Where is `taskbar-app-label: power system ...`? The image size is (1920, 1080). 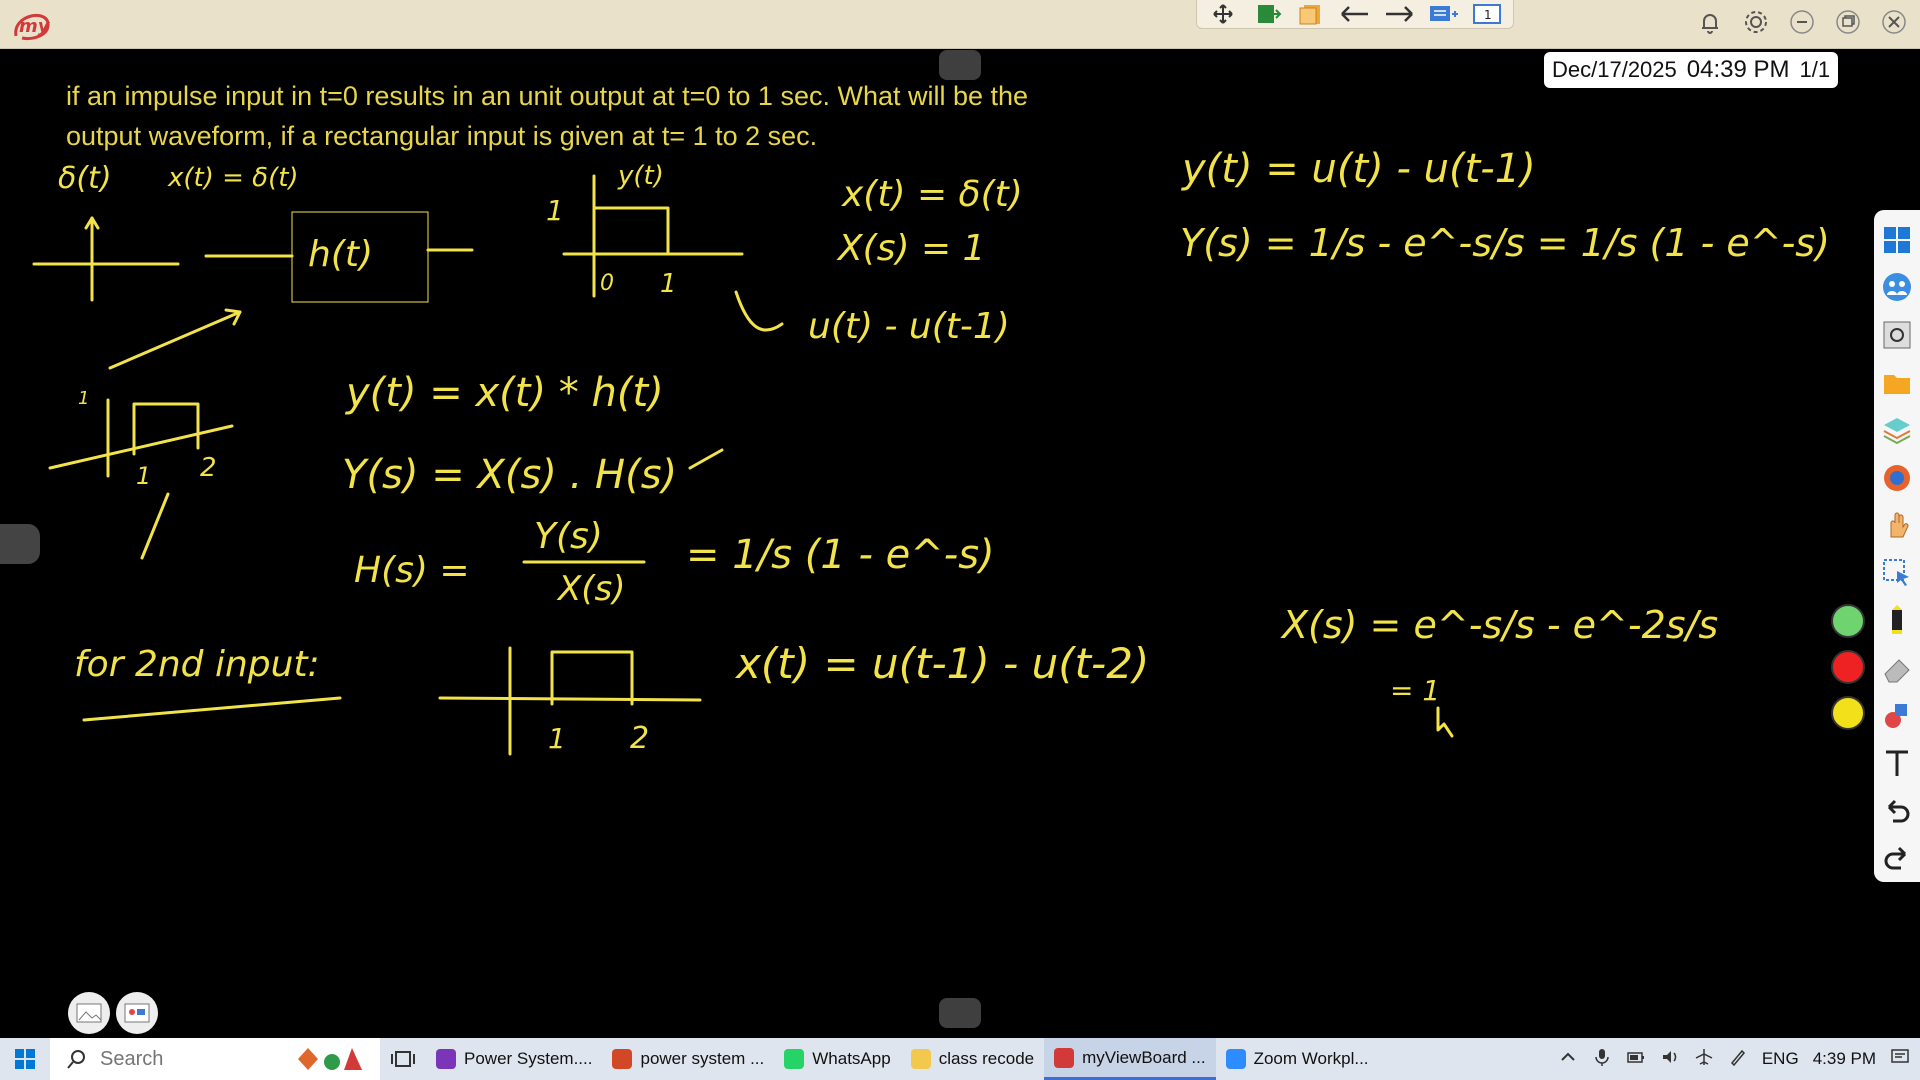
taskbar-app-label: power system ... is located at coordinates (702, 1058).